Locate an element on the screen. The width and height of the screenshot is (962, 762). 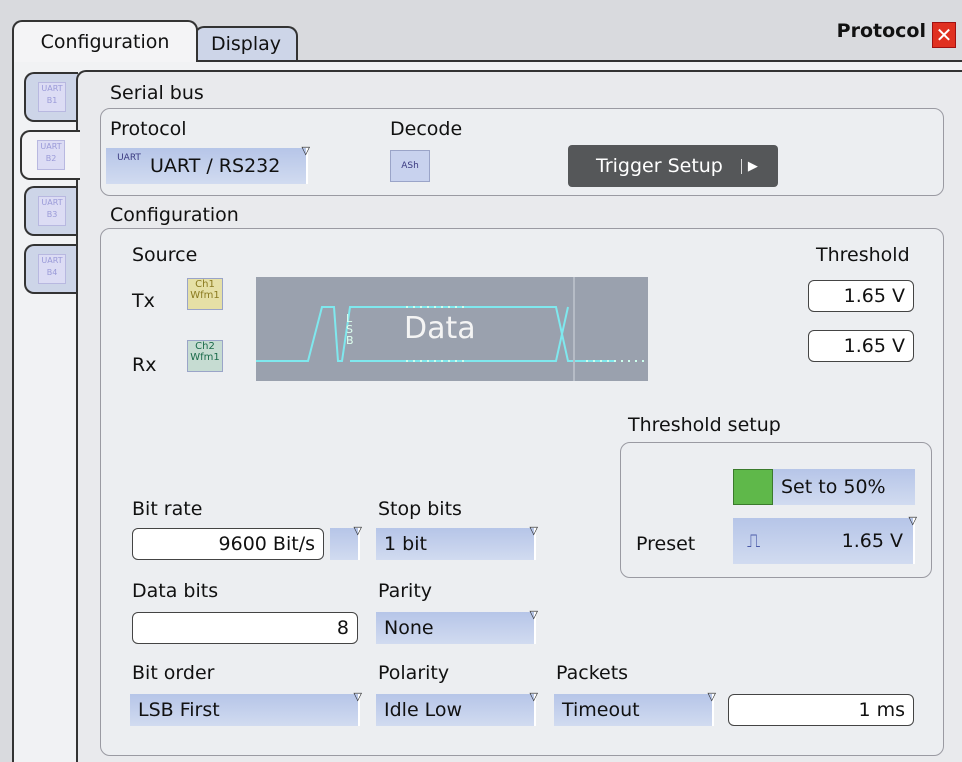
packets-timeout-input: 1 ms is located at coordinates (821, 710).